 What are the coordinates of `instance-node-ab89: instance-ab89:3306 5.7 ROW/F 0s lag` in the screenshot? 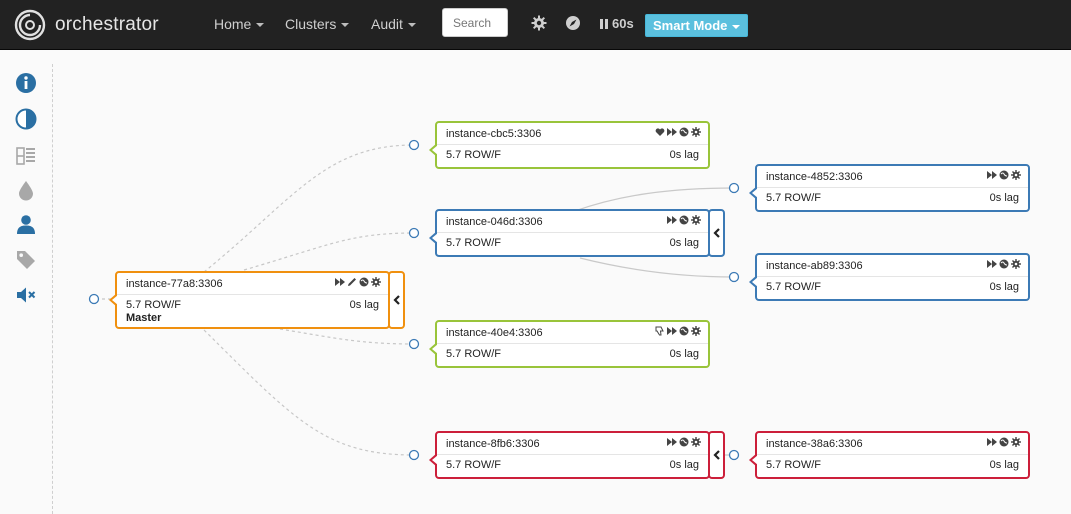 It's located at (889, 277).